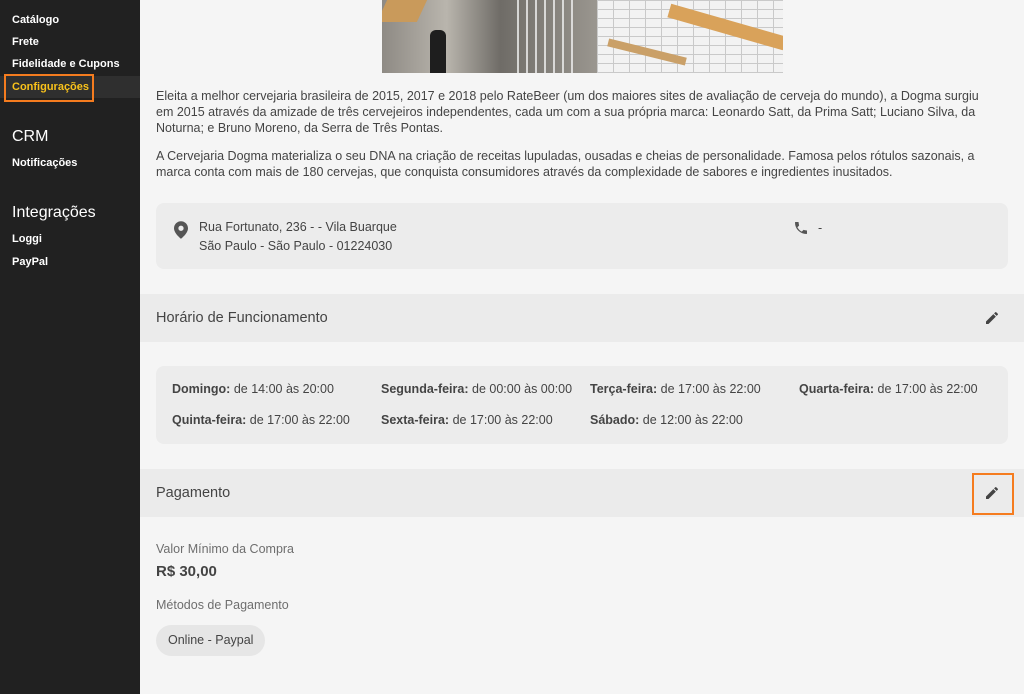 The height and width of the screenshot is (694, 1024). What do you see at coordinates (993, 494) in the screenshot?
I see `edit-payment-highlight-box` at bounding box center [993, 494].